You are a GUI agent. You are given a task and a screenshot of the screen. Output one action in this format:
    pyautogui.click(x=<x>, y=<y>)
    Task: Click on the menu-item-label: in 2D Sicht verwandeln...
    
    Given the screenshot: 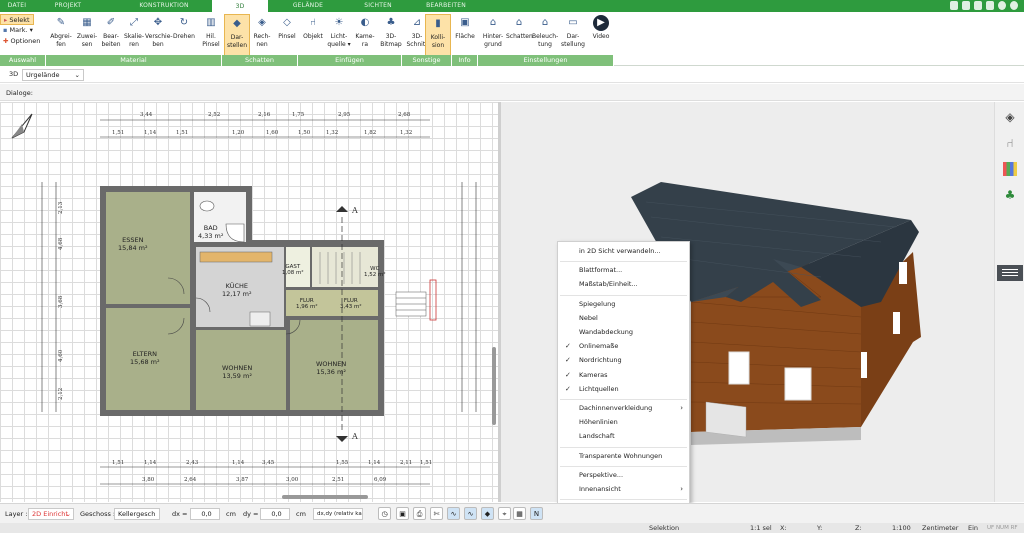 What is the action you would take?
    pyautogui.click(x=620, y=251)
    